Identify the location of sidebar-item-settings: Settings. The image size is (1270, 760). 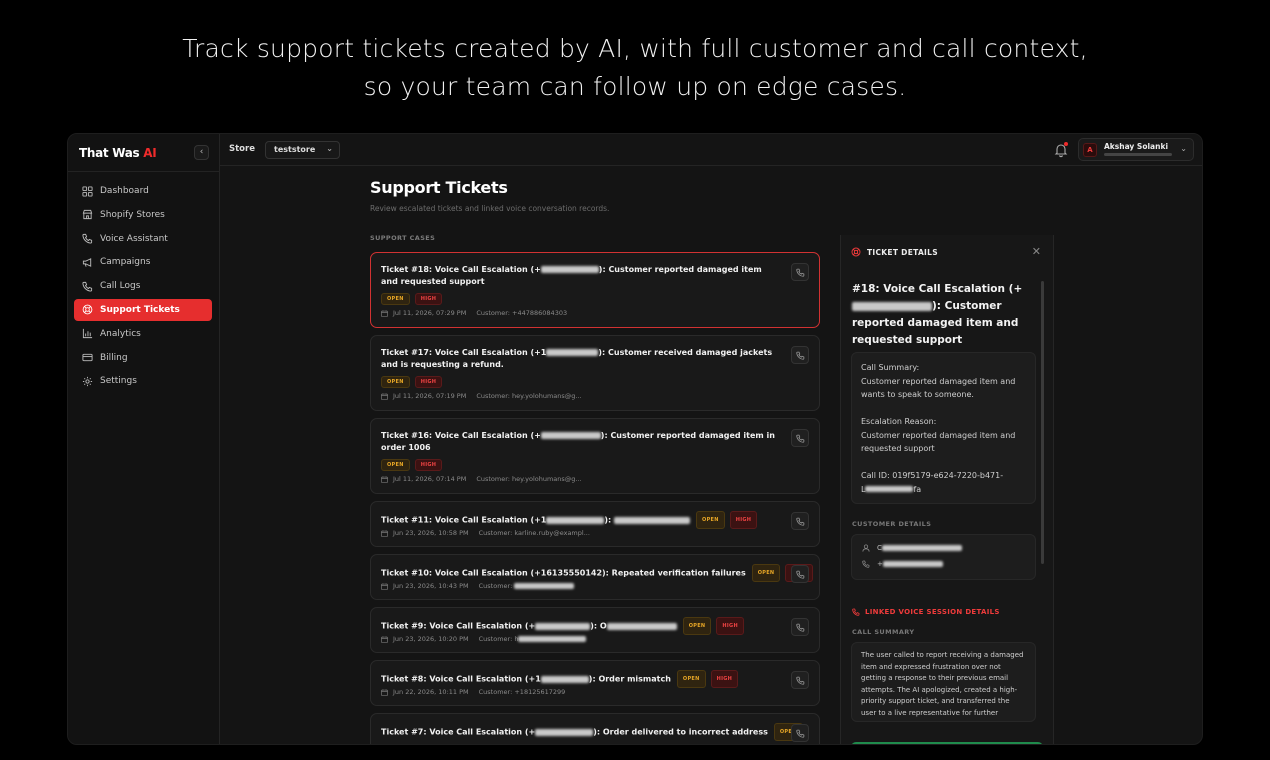
(143, 381).